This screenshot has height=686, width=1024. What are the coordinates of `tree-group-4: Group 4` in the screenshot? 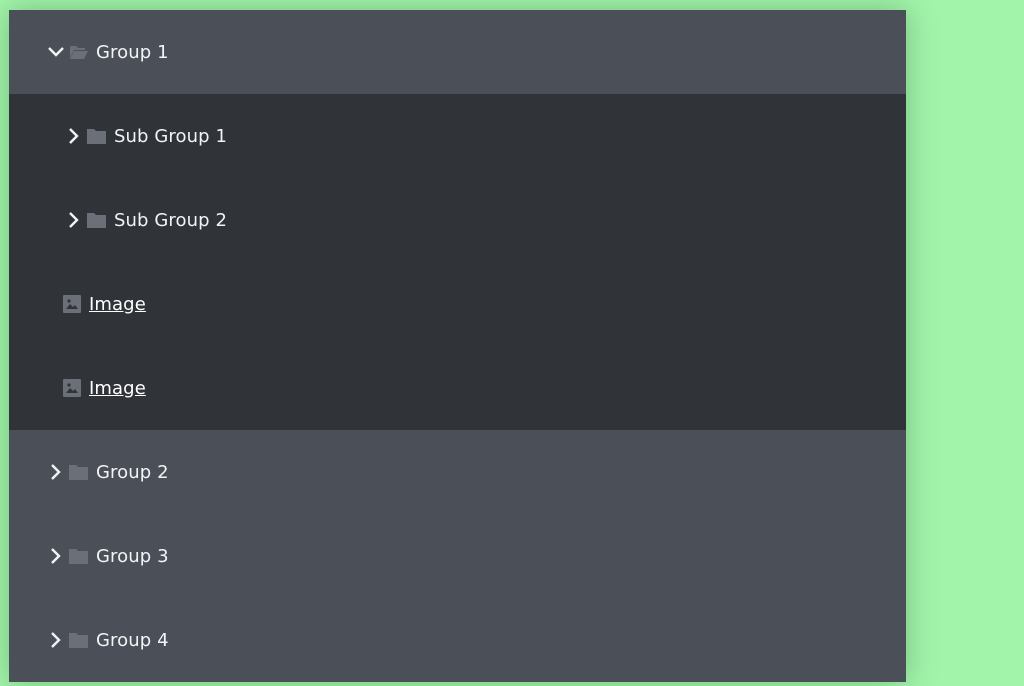 It's located at (457, 640).